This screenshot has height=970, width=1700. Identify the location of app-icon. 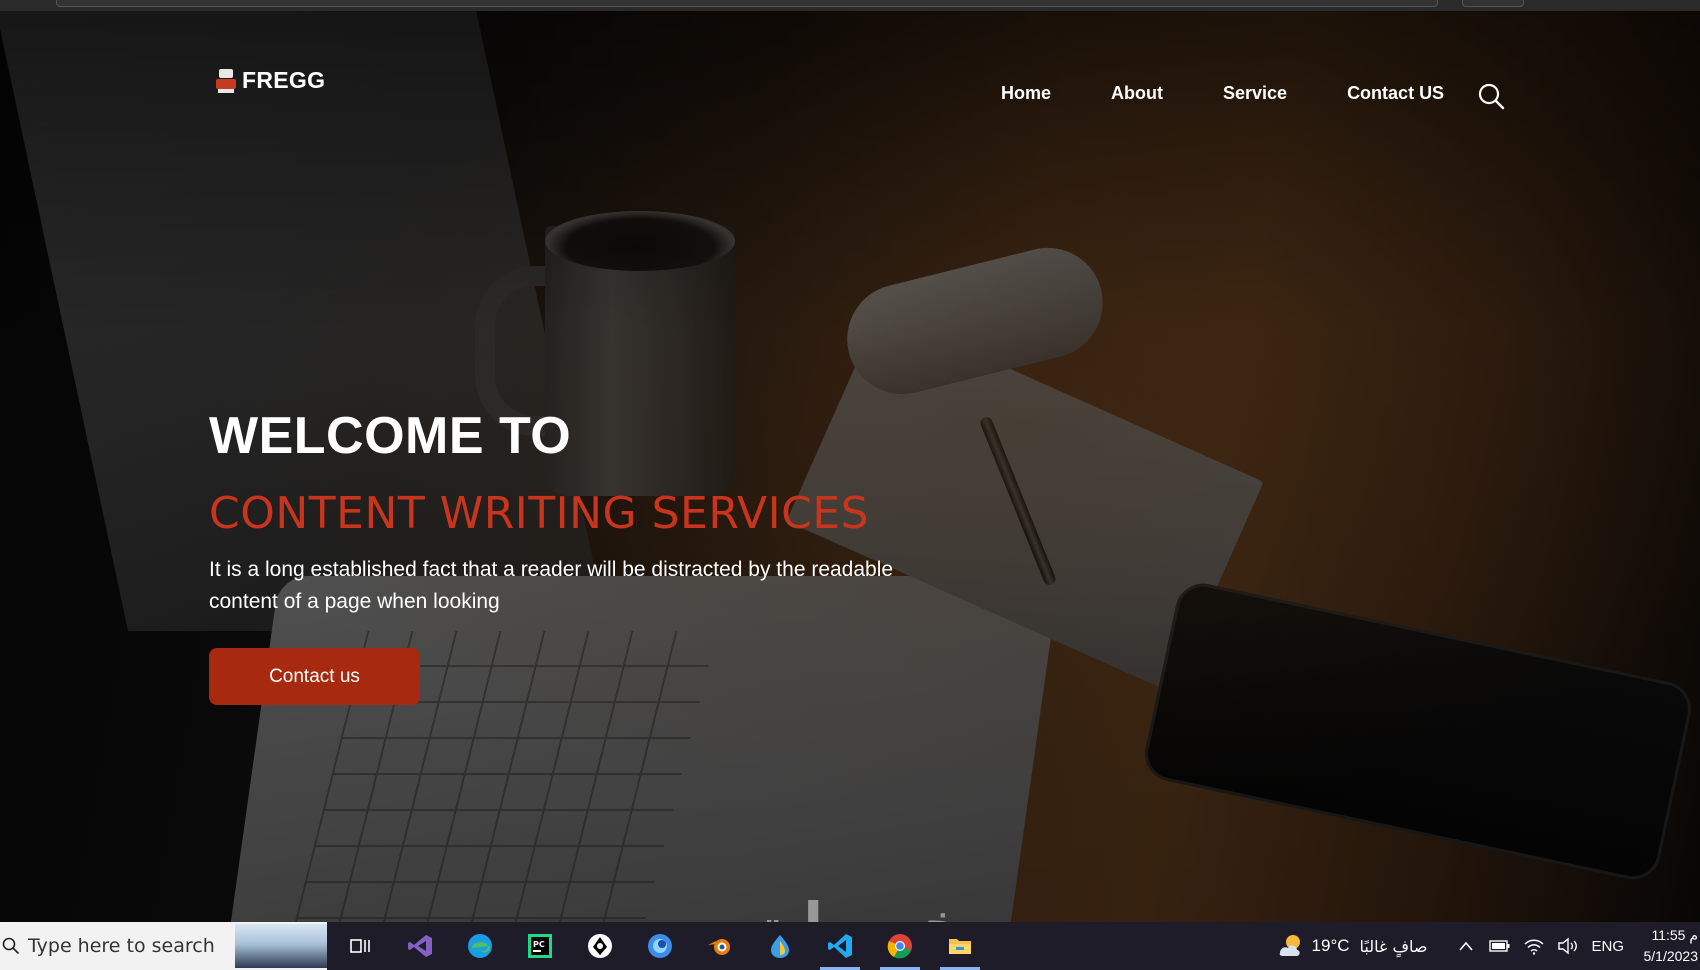
(780, 946).